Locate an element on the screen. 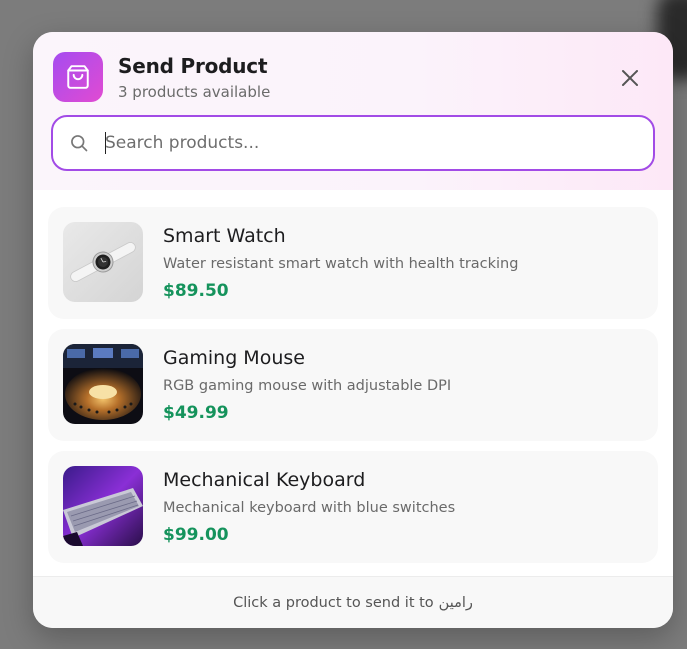  gaming-mouse-image is located at coordinates (103, 384).